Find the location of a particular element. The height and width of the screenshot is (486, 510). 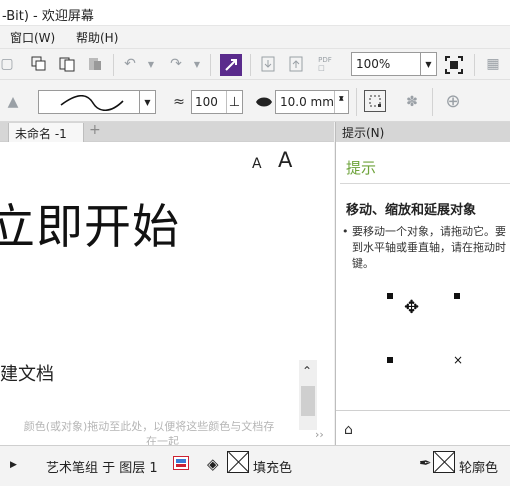

outline-label: 轮廓色 is located at coordinates (479, 468).